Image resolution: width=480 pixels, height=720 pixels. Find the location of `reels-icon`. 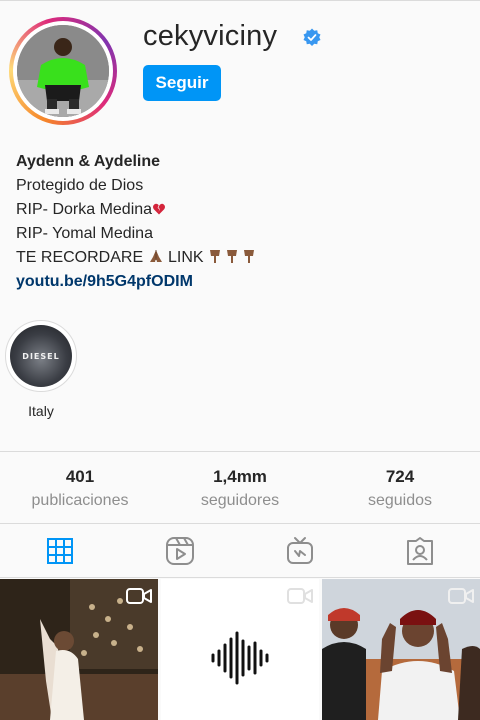

reels-icon is located at coordinates (180, 550).